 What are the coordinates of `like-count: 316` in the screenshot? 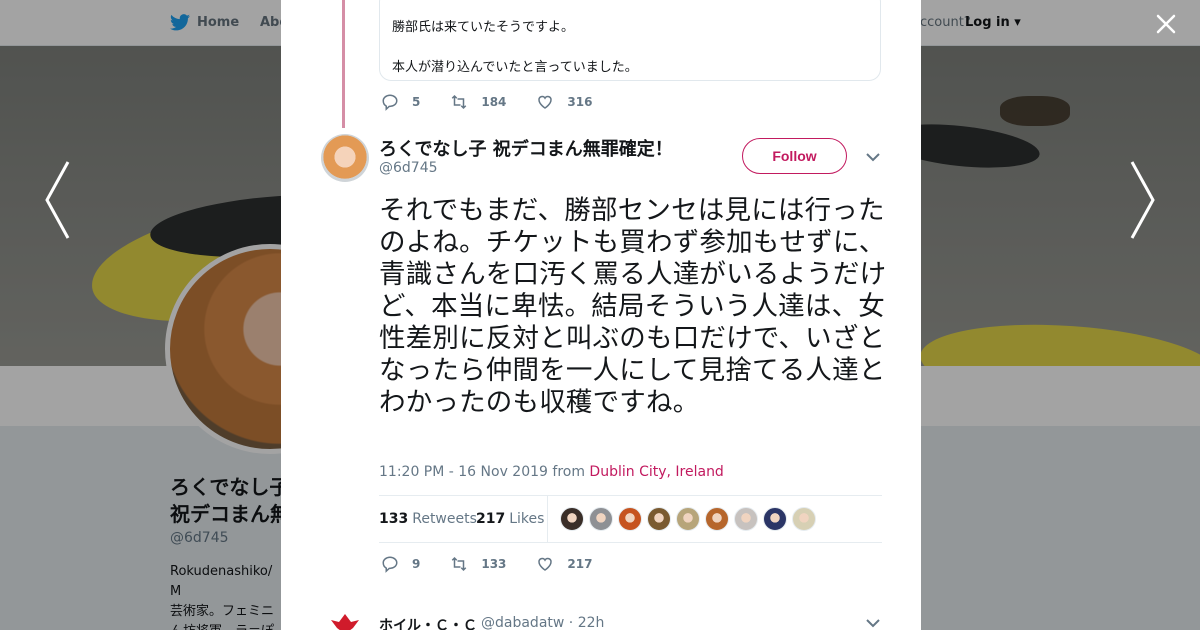 It's located at (580, 102).